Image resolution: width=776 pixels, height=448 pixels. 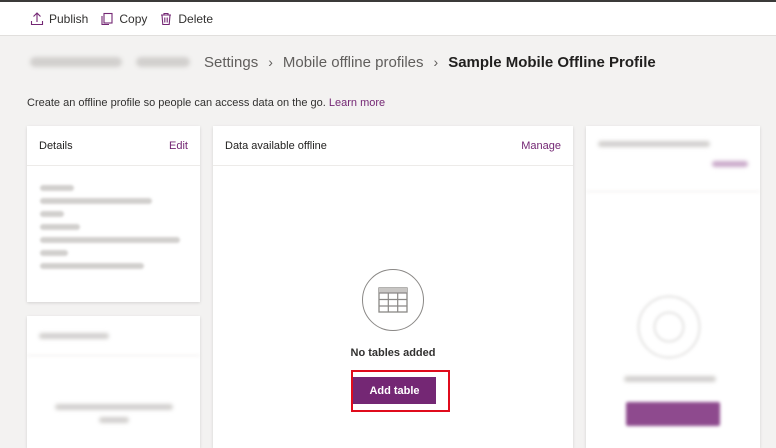 What do you see at coordinates (166, 18) in the screenshot?
I see `trash-icon` at bounding box center [166, 18].